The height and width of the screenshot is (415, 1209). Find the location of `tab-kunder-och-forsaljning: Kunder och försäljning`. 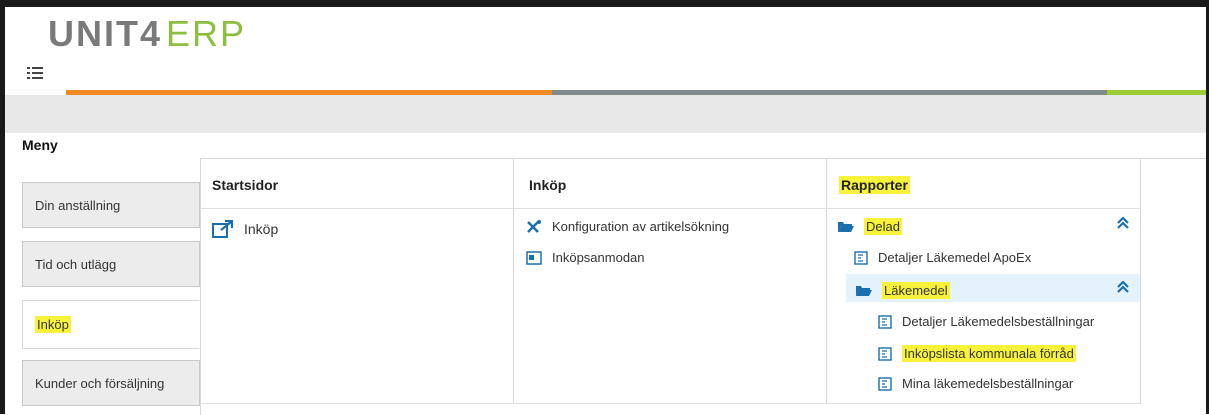

tab-kunder-och-forsaljning: Kunder och försäljning is located at coordinates (111, 383).